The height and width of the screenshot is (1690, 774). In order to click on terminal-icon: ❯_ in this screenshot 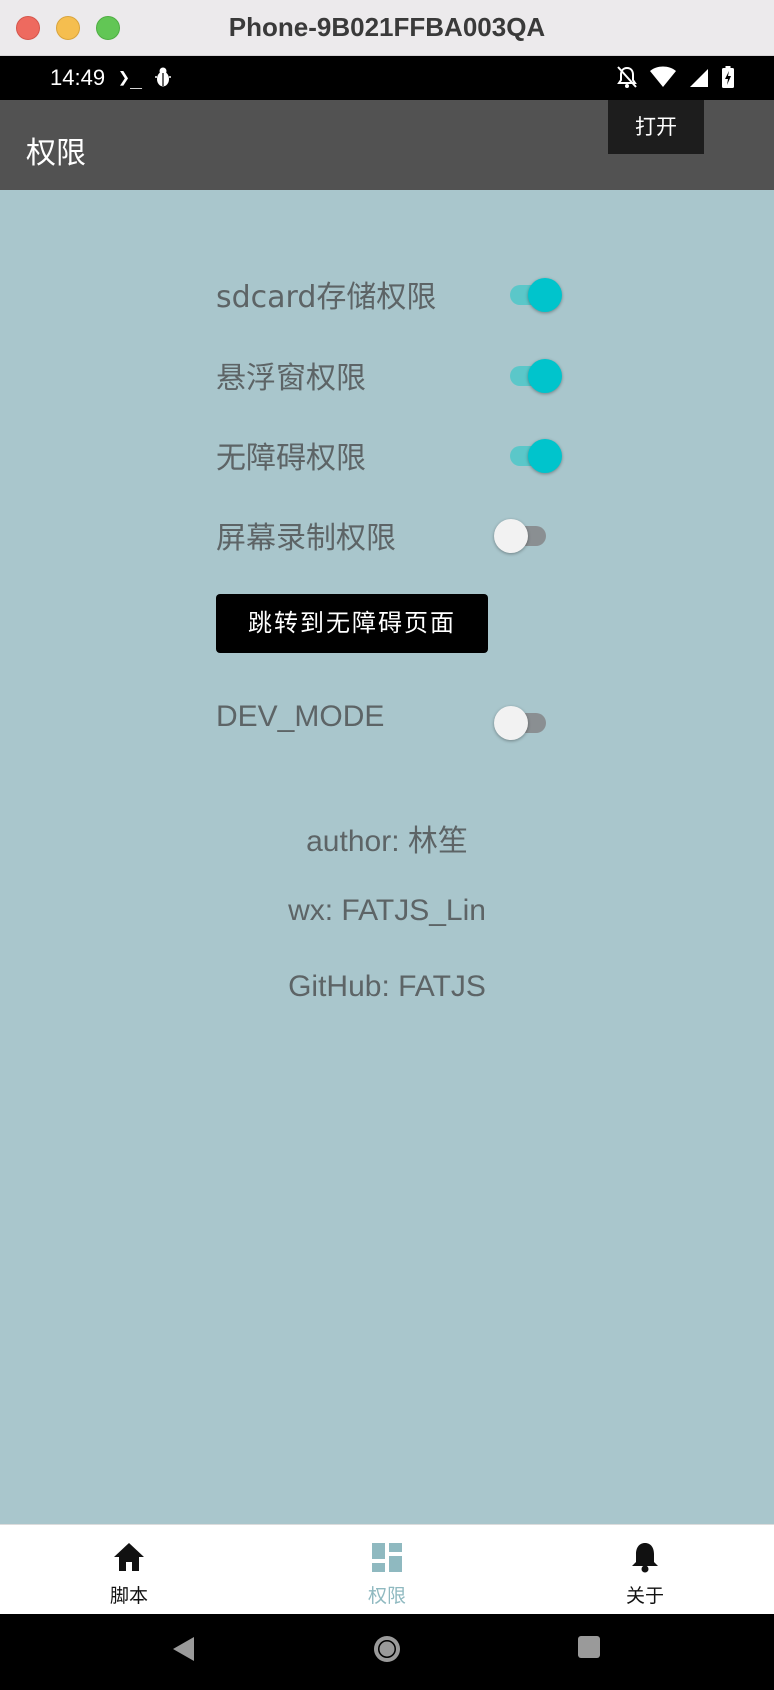, I will do `click(130, 77)`.